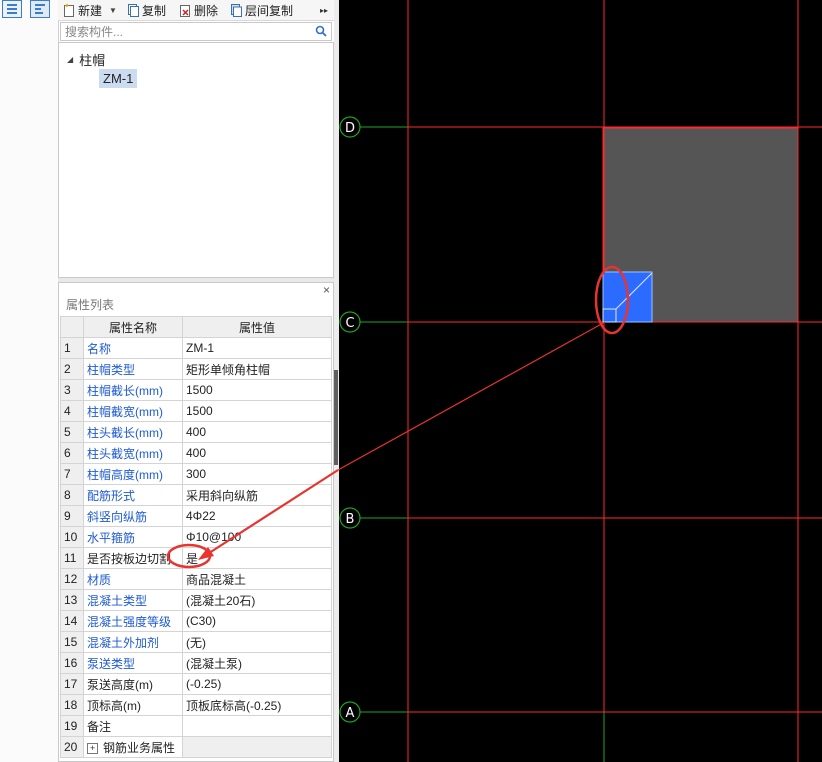 Image resolution: width=822 pixels, height=762 pixels. I want to click on property-row: 8 配筋形式 采用斜向纵筋, so click(196, 495).